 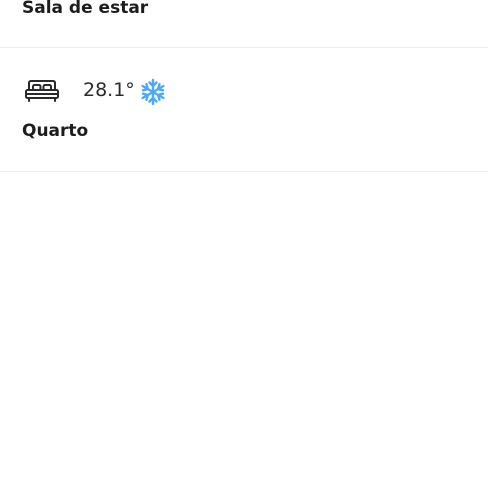 What do you see at coordinates (109, 90) in the screenshot?
I see `temperature-value: 28.1°` at bounding box center [109, 90].